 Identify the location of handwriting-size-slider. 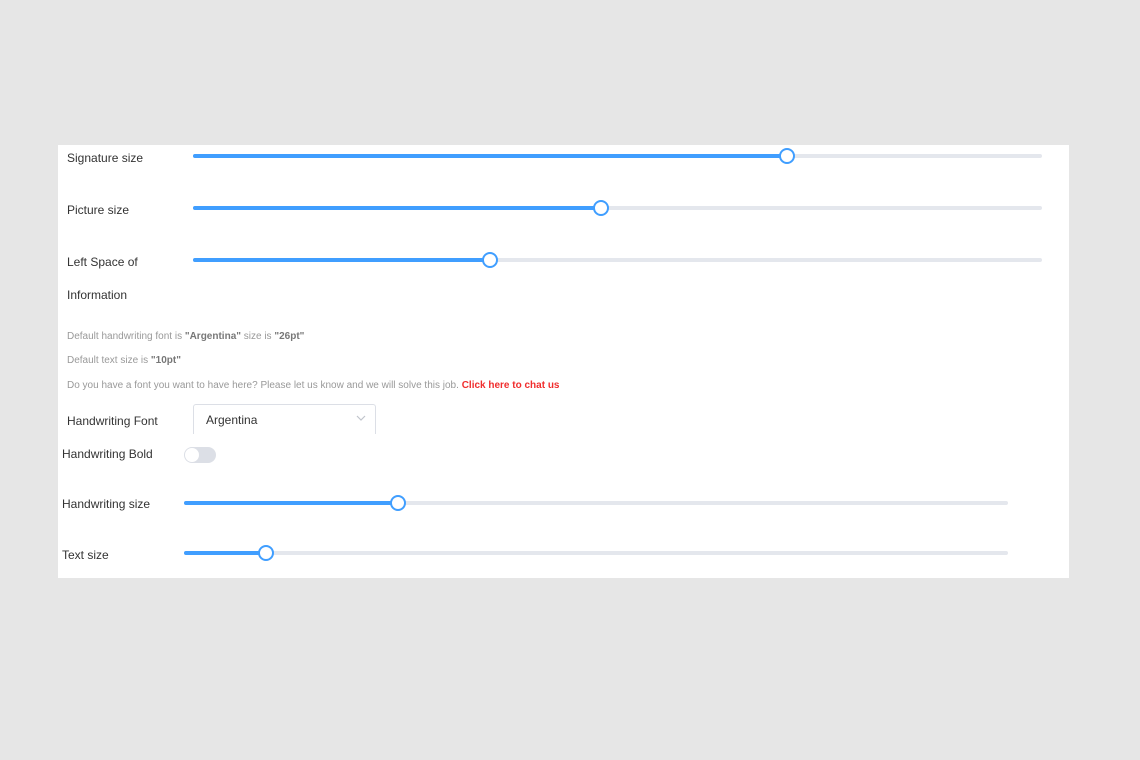
(596, 503).